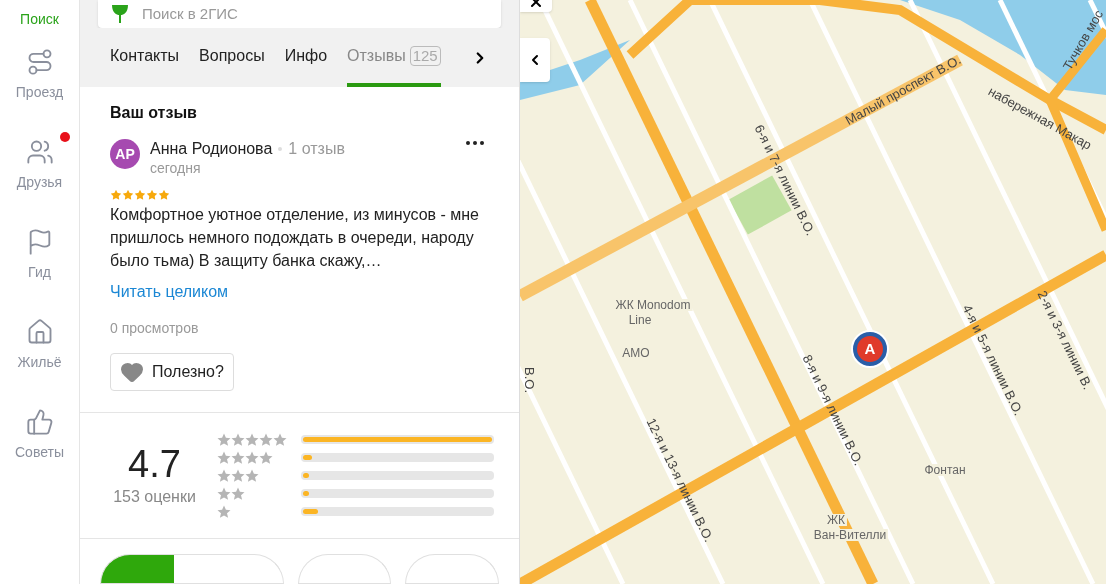  I want to click on tab: Инфо, so click(306, 57).